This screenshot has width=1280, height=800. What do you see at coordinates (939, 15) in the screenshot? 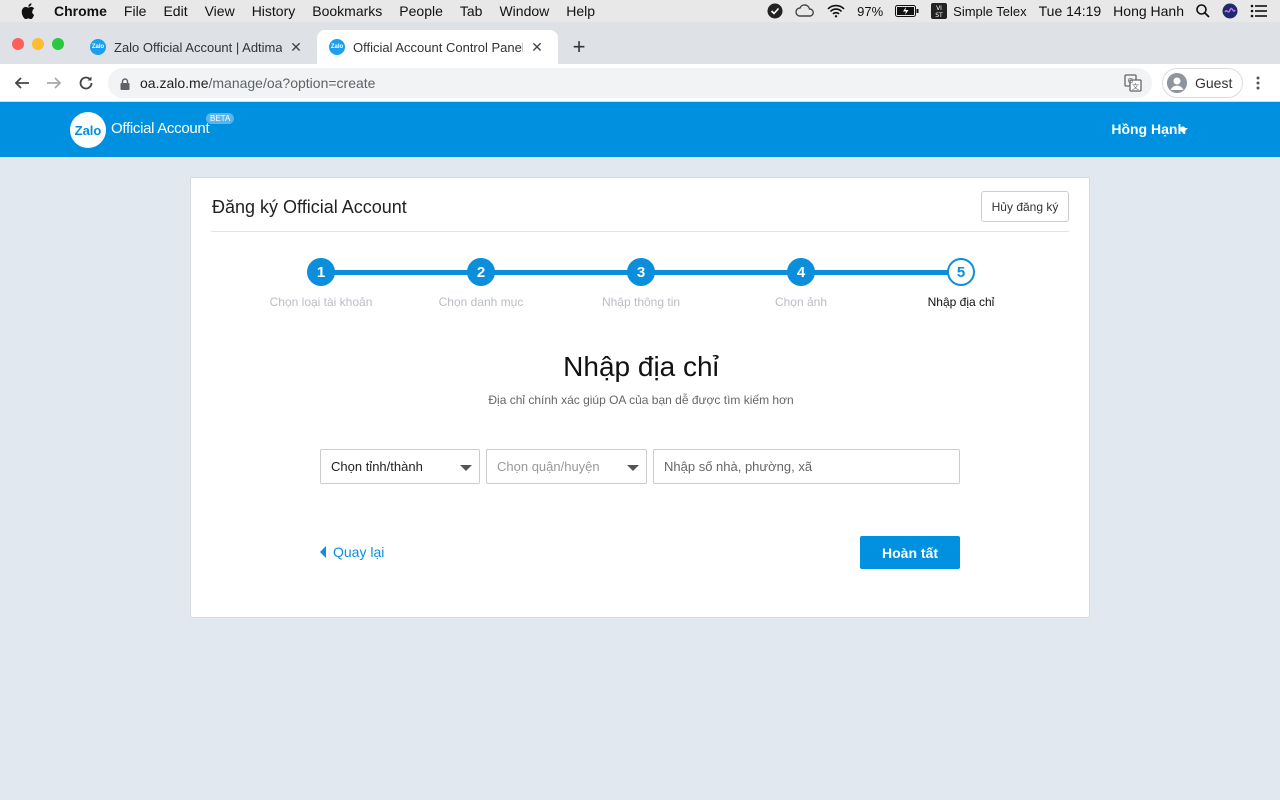
I see `svg-text: ST` at bounding box center [939, 15].